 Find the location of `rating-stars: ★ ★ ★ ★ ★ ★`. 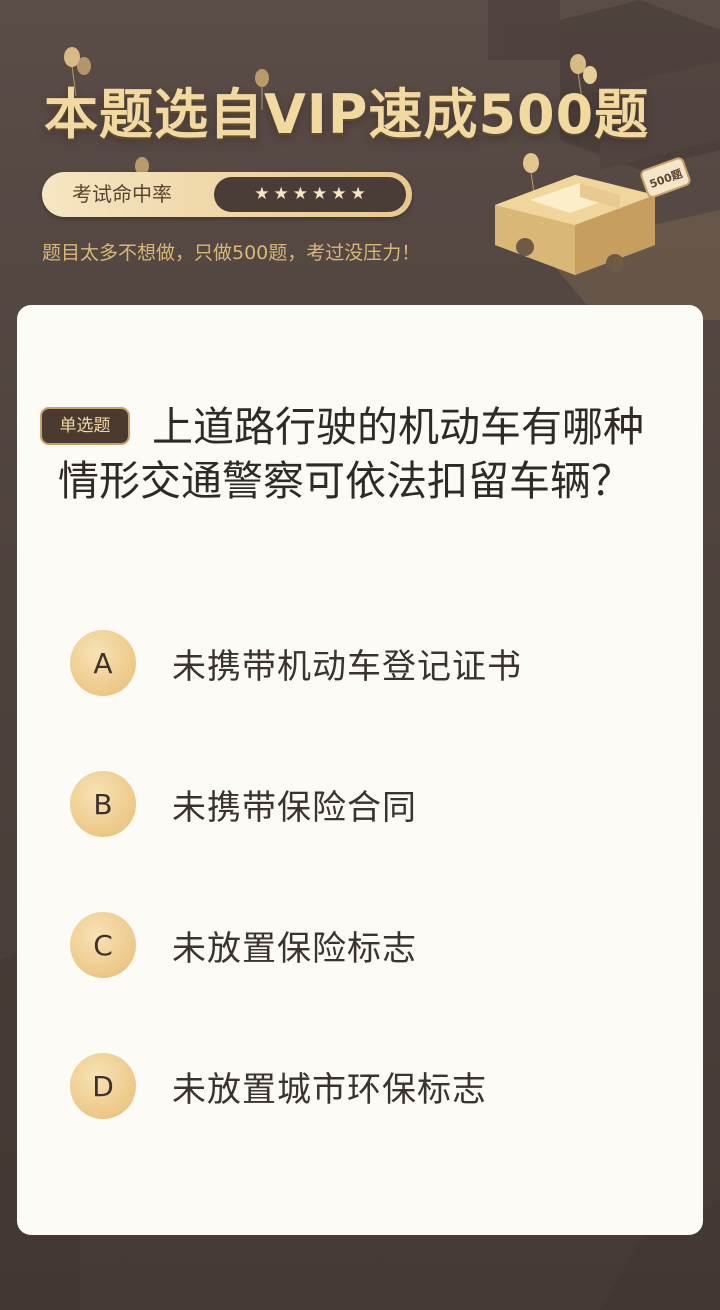

rating-stars: ★ ★ ★ ★ ★ ★ is located at coordinates (310, 194).